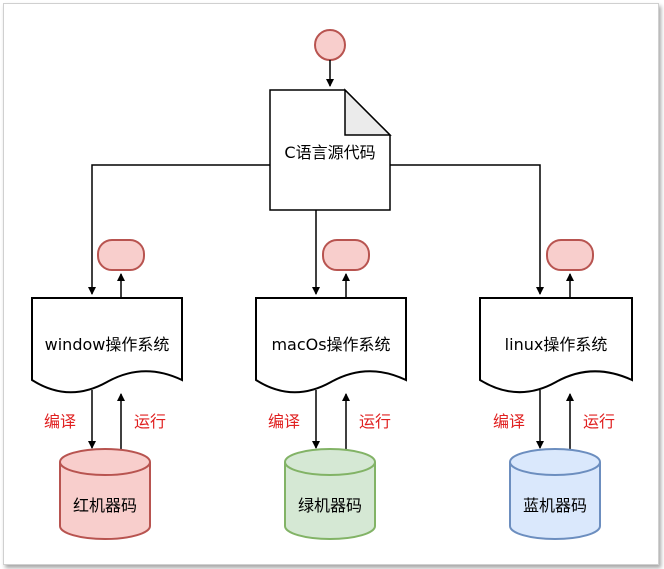 Image resolution: width=664 pixels, height=569 pixels. I want to click on source-code-label: C语言源代码, so click(329, 152).